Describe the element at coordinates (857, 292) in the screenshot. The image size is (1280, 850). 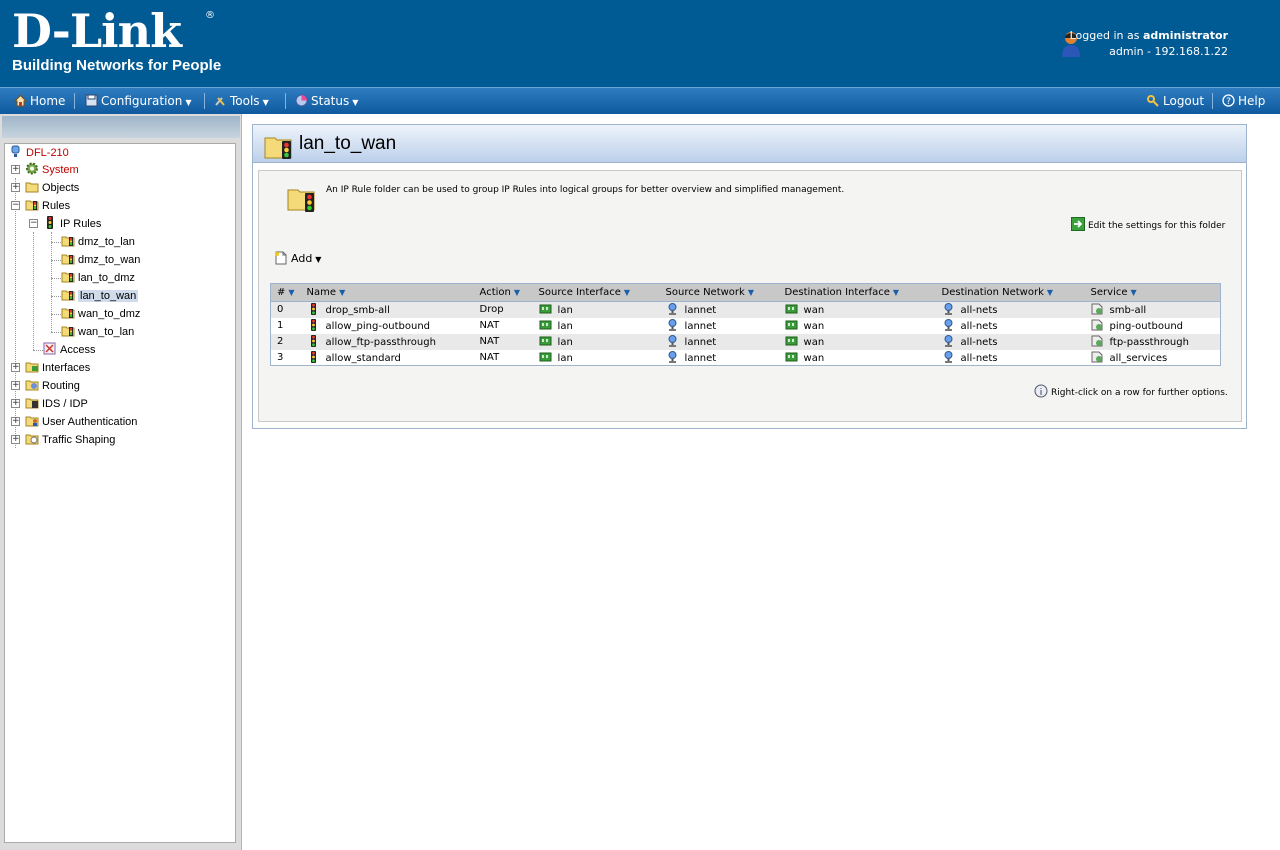
I see `column-header: Destination Interface ▼` at that location.